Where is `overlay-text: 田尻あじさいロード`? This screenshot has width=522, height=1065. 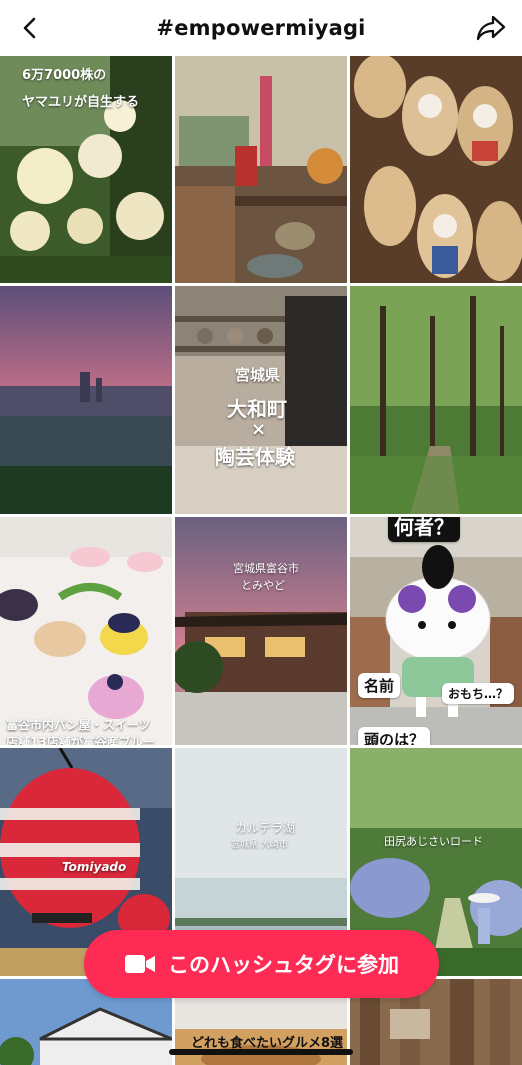
overlay-text: 田尻あじさいロード is located at coordinates (433, 841).